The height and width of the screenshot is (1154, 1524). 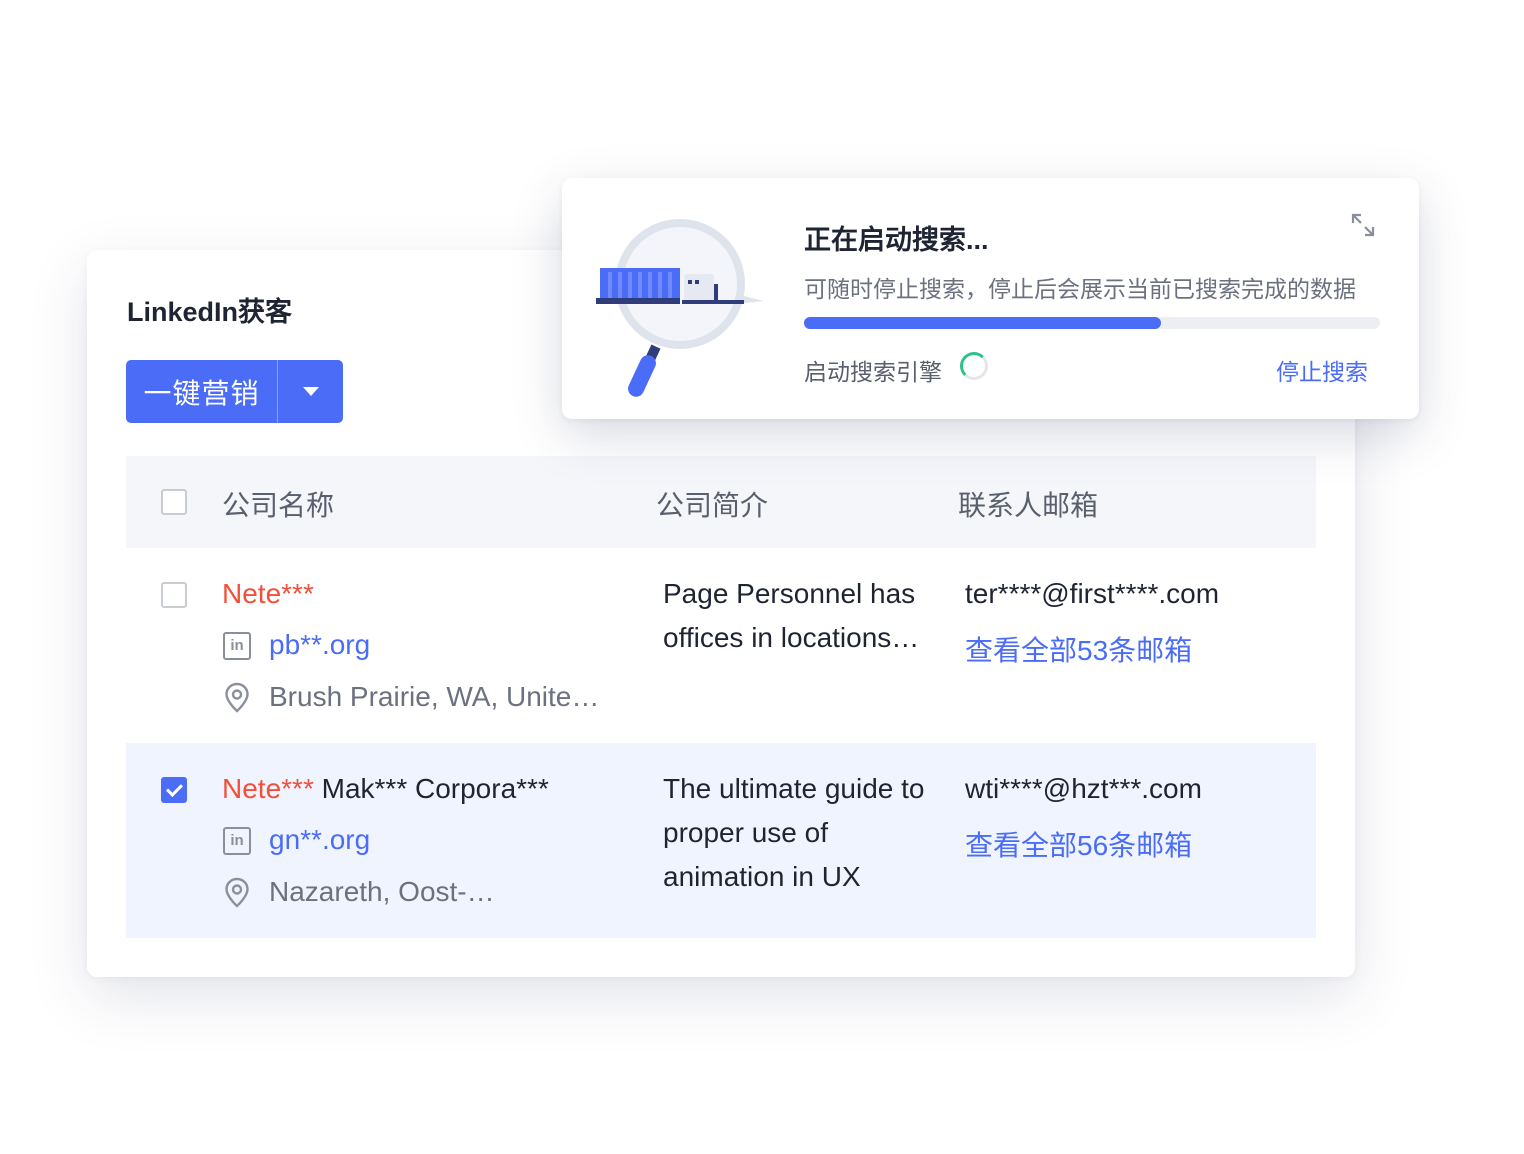 What do you see at coordinates (1363, 225) in the screenshot?
I see `expand-icon` at bounding box center [1363, 225].